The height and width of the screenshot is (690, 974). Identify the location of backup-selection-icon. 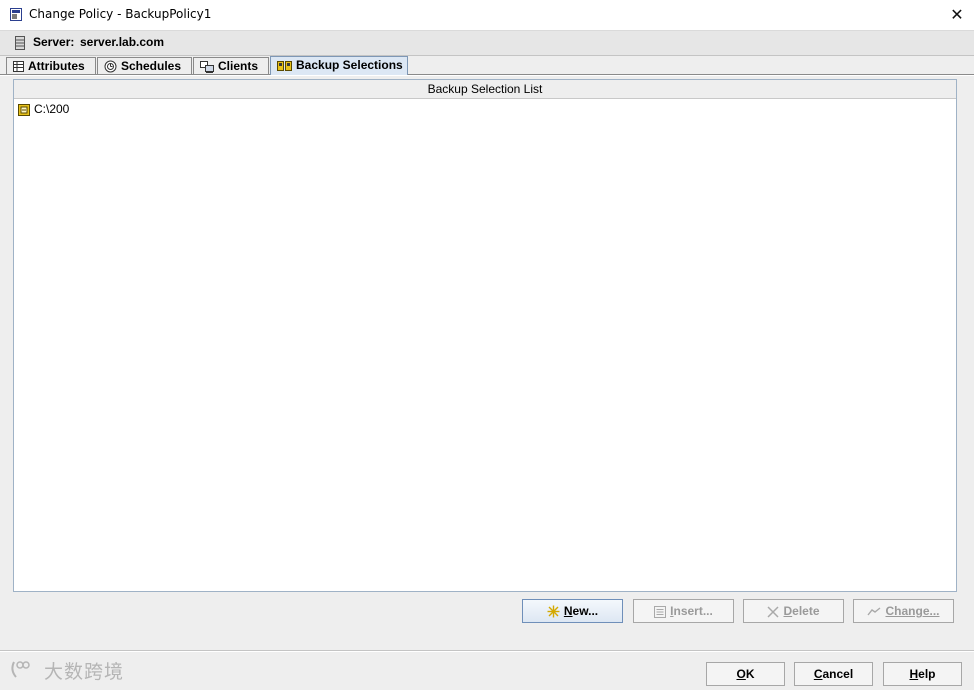
(284, 66).